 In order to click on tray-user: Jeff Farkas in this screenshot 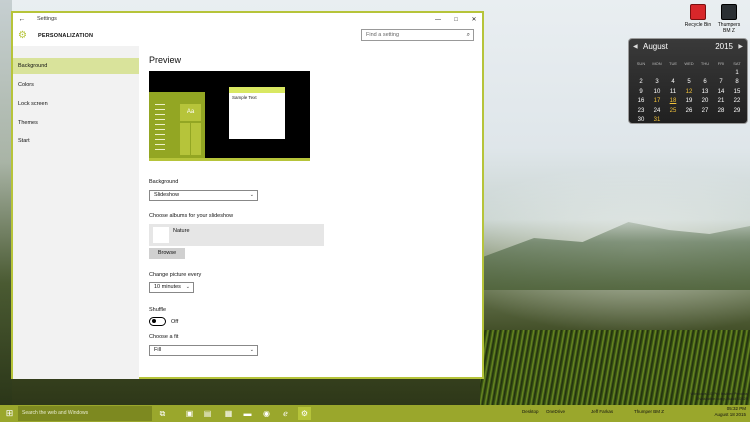, I will do `click(602, 411)`.